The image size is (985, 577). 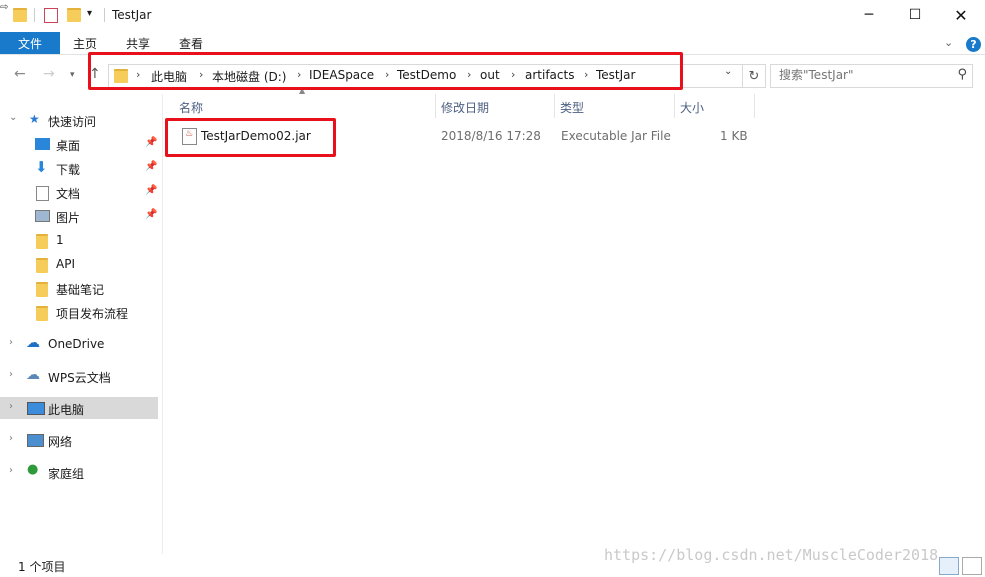 I want to click on sidebar-item-label: 桌面, so click(x=68, y=146).